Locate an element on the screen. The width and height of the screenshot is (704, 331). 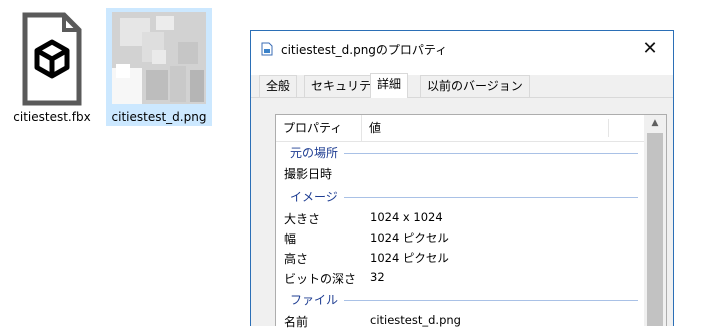
column-divider is located at coordinates (608, 128).